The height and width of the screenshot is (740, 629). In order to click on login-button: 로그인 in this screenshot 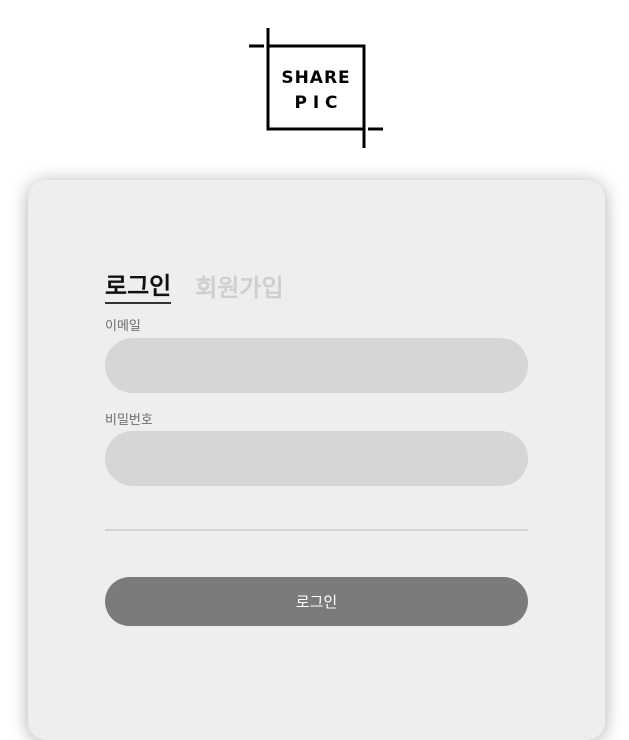, I will do `click(316, 601)`.